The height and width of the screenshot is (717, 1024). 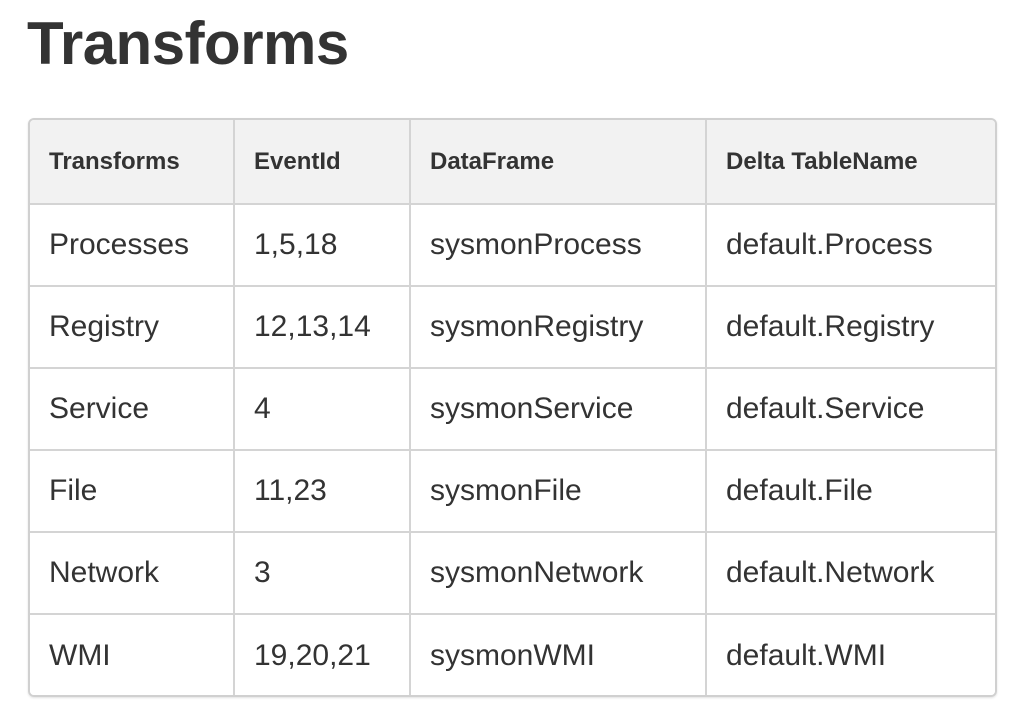 I want to click on cell-dataframe: sysmonService, so click(x=558, y=409).